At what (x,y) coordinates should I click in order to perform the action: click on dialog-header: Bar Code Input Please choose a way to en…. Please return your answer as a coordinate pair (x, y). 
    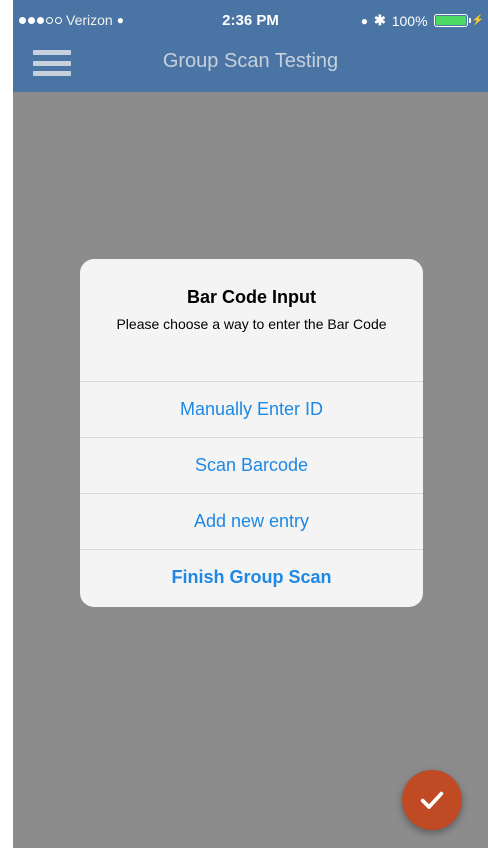
    Looking at the image, I should click on (251, 320).